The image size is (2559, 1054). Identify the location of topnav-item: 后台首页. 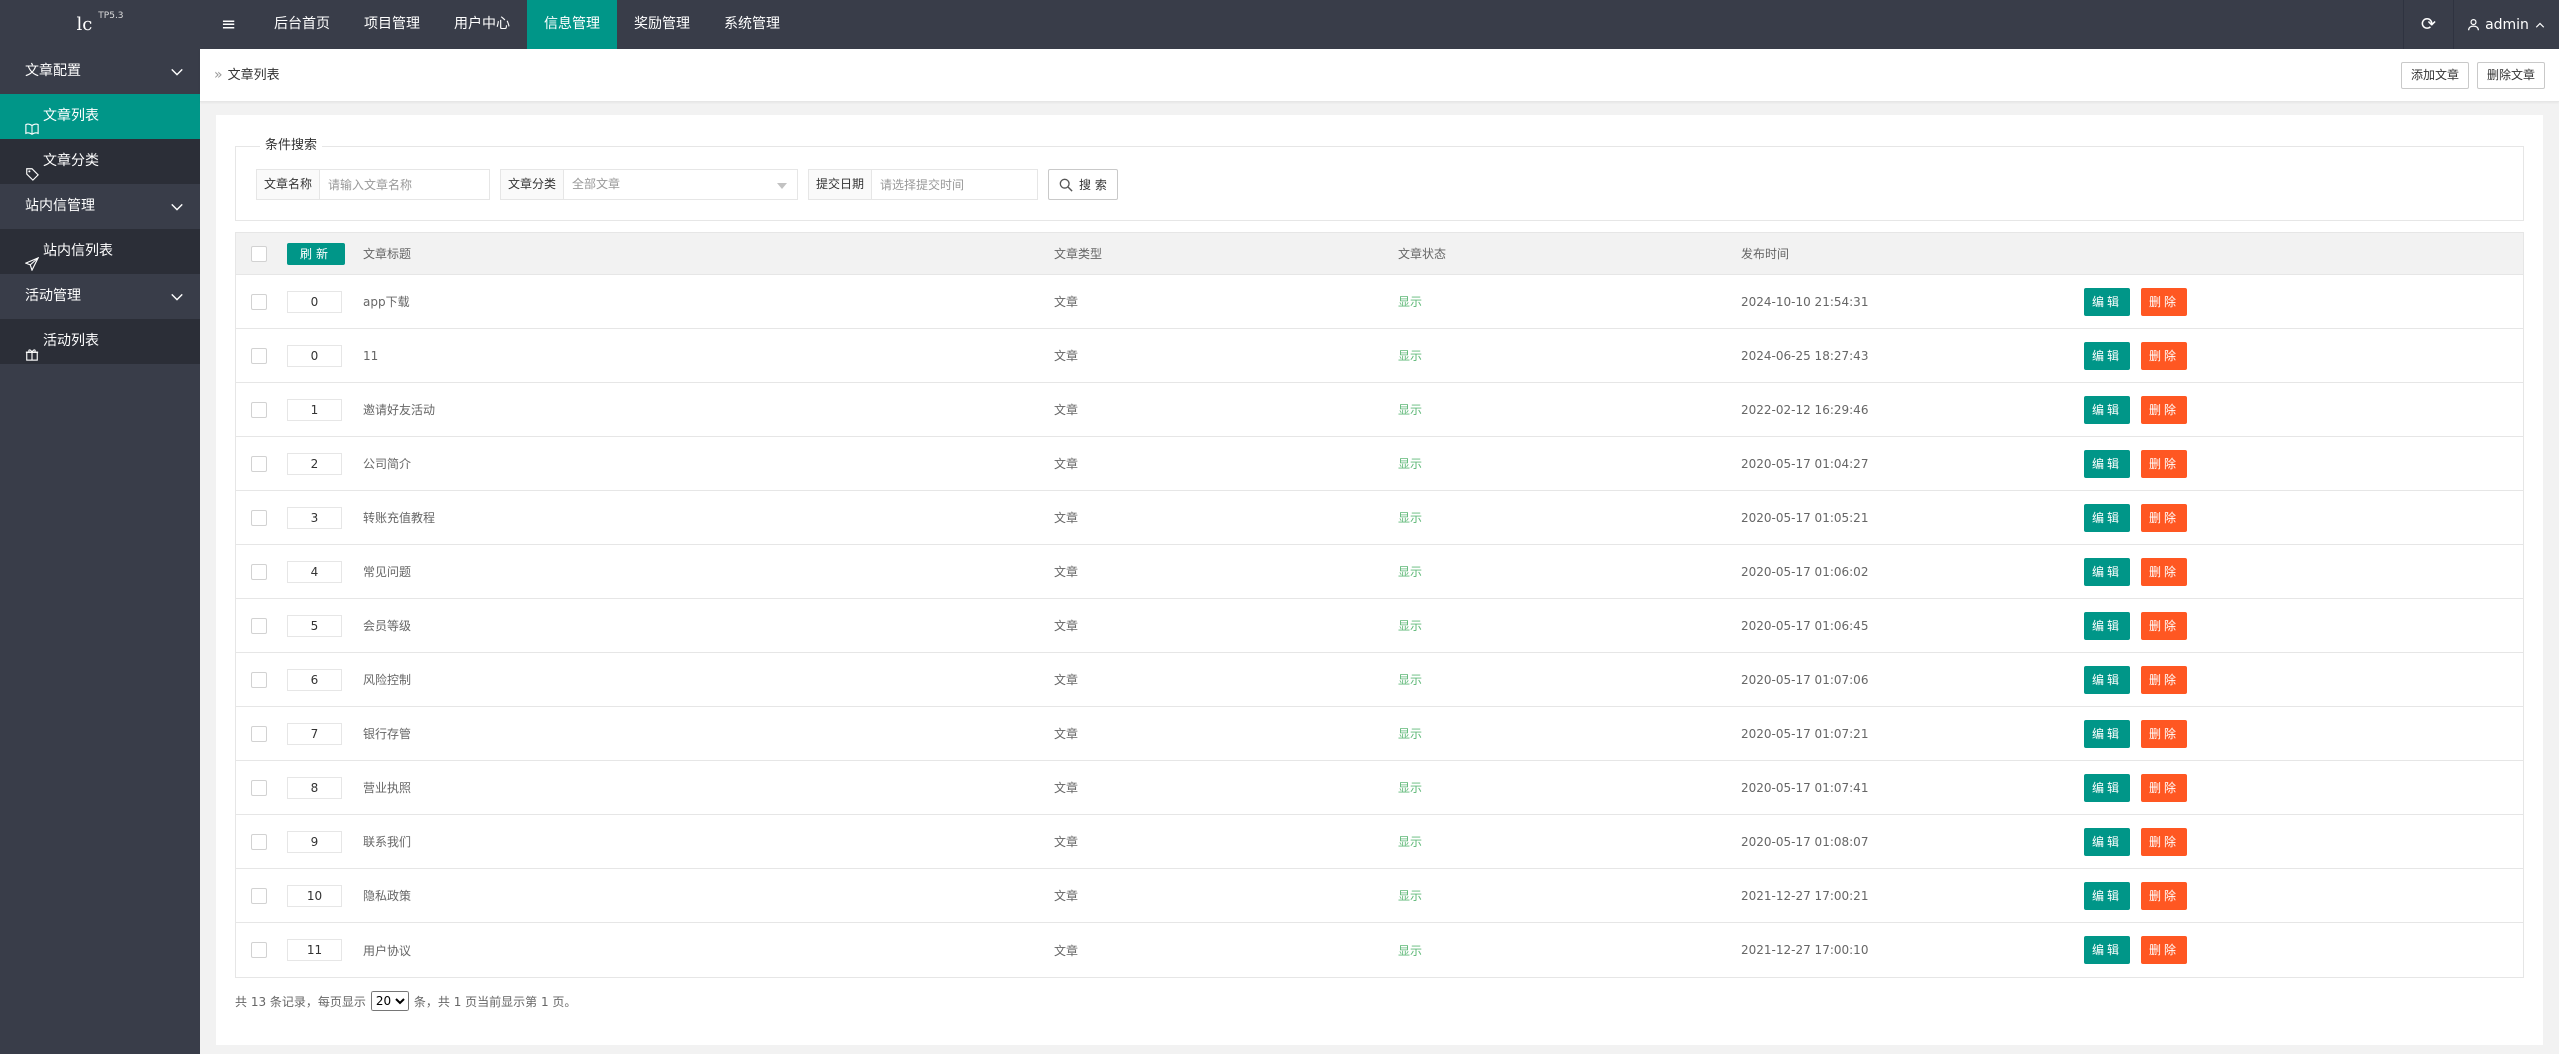
(302, 24).